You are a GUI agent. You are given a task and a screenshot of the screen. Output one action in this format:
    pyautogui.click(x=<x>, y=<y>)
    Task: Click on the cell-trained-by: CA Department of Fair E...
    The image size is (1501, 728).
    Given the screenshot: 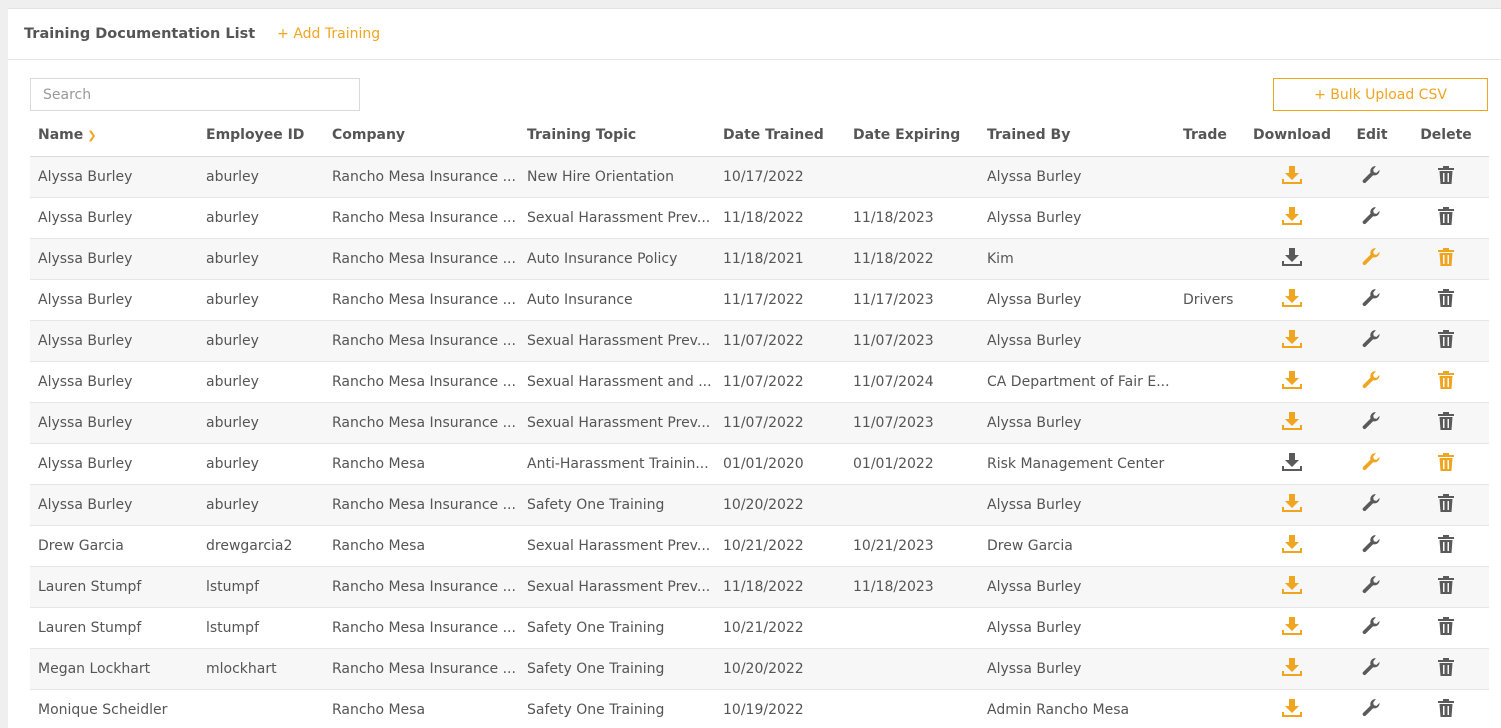 What is the action you would take?
    pyautogui.click(x=1077, y=382)
    